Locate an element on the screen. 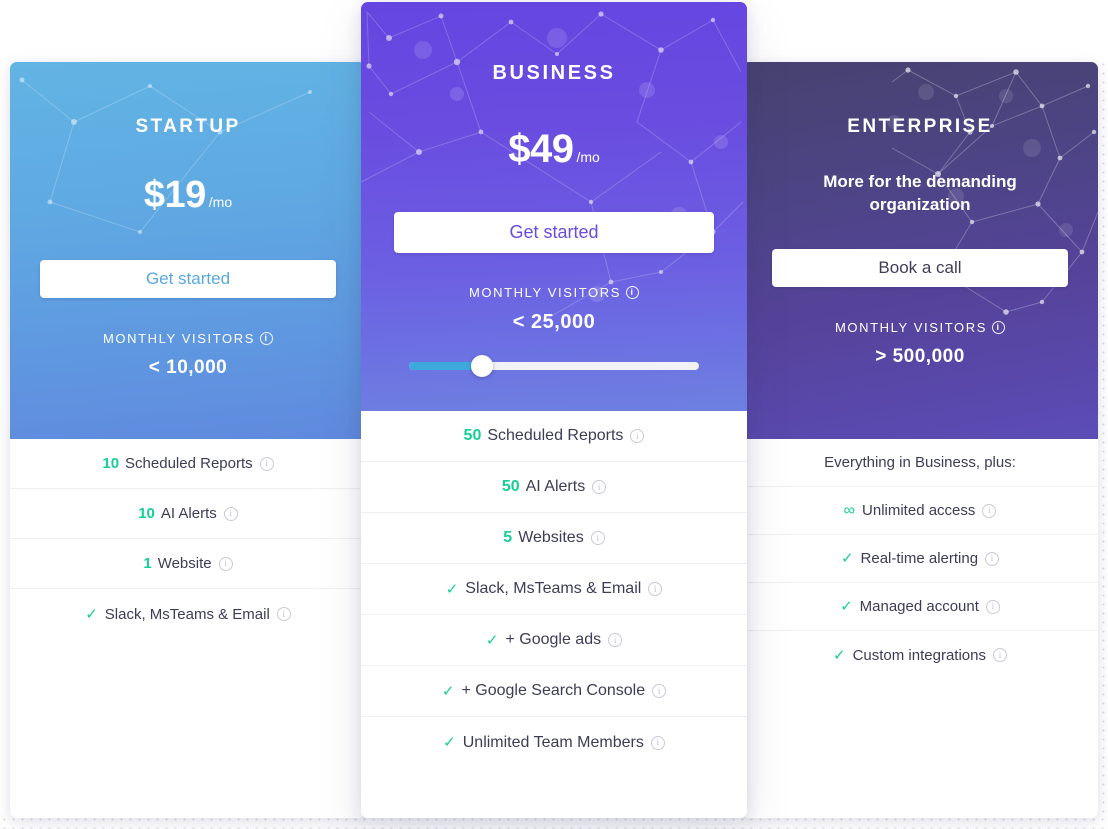 The width and height of the screenshot is (1108, 829). feature-row: ✓ Custom integrations i is located at coordinates (920, 655).